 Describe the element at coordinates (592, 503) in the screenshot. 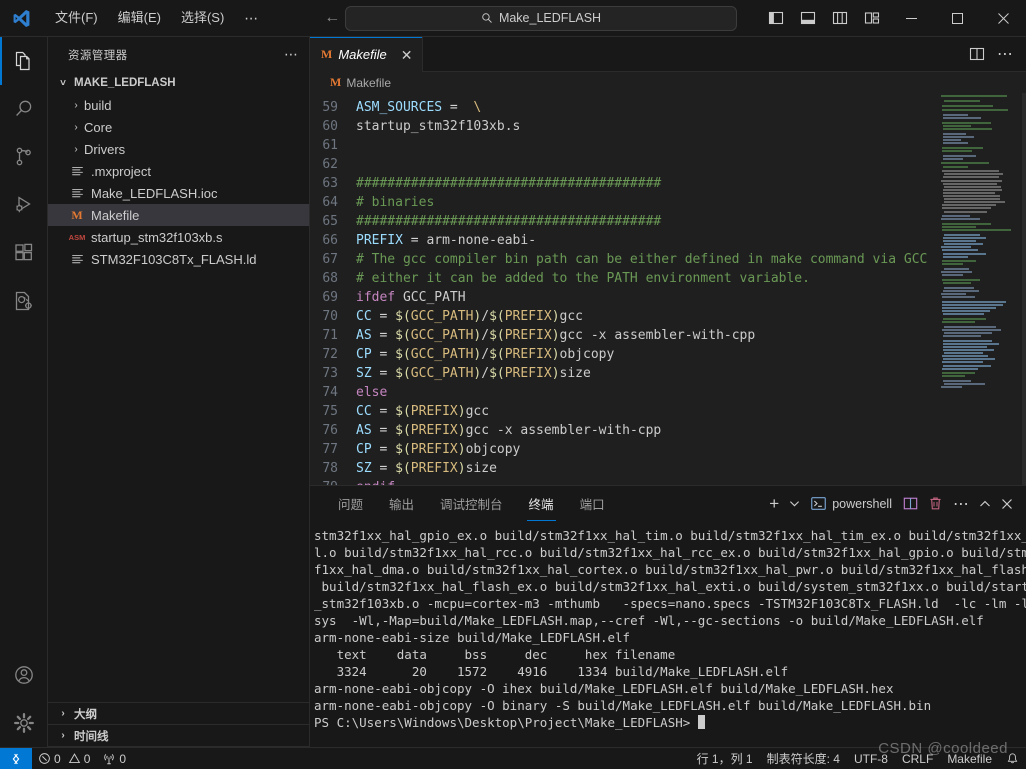

I see `panel-tab-ports: 端口` at that location.